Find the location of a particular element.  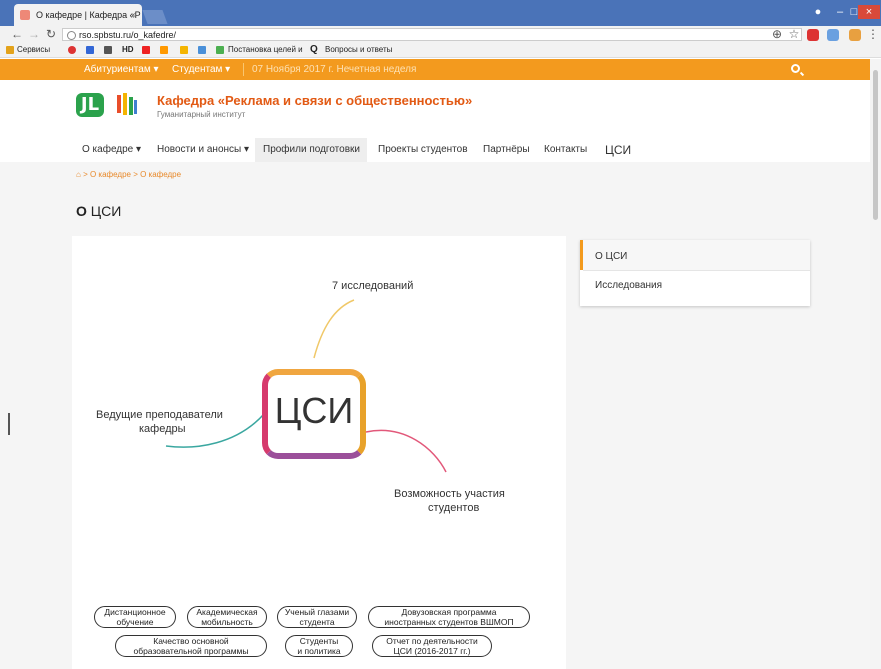

bookmark-hd: HD is located at coordinates (128, 50).